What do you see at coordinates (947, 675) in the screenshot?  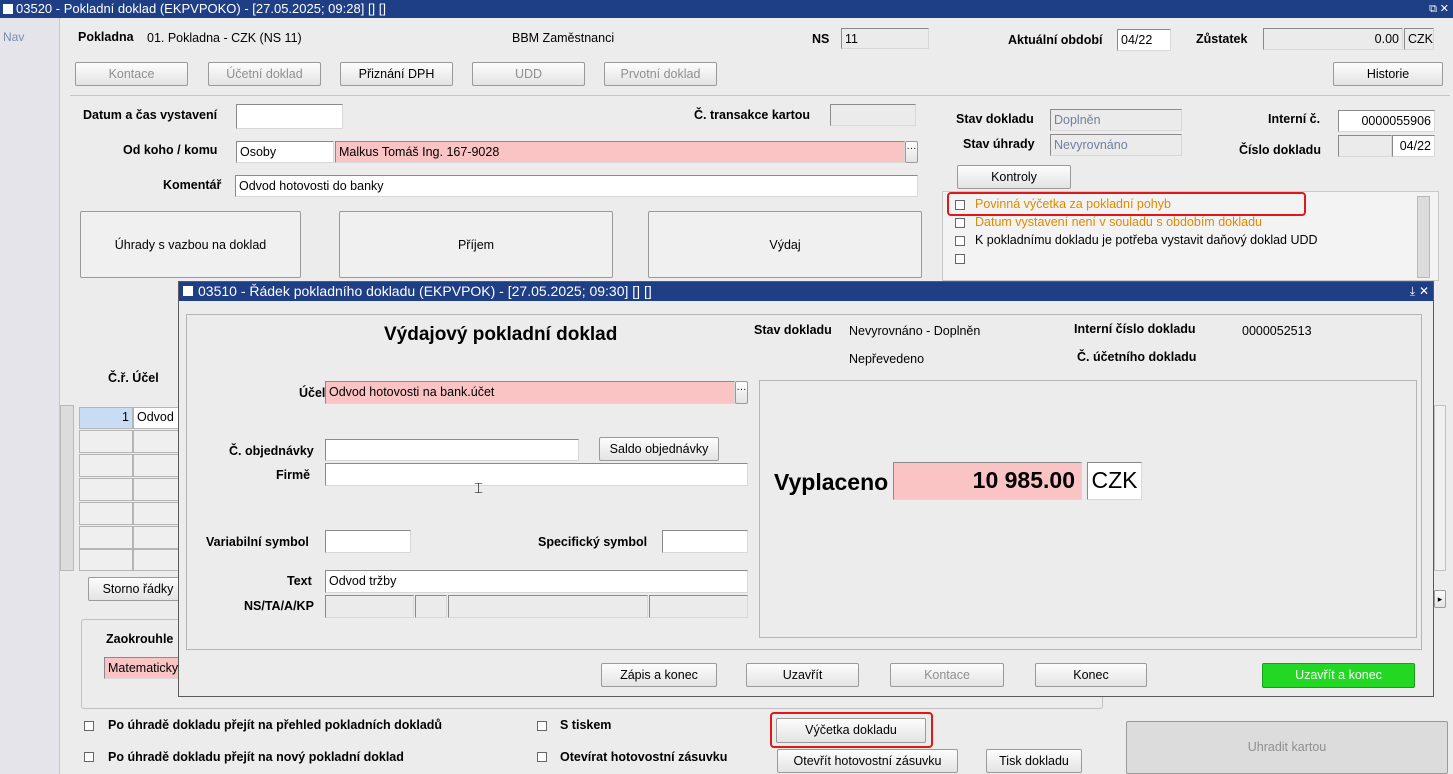 I see `dialog-kontace-button: Kontace` at bounding box center [947, 675].